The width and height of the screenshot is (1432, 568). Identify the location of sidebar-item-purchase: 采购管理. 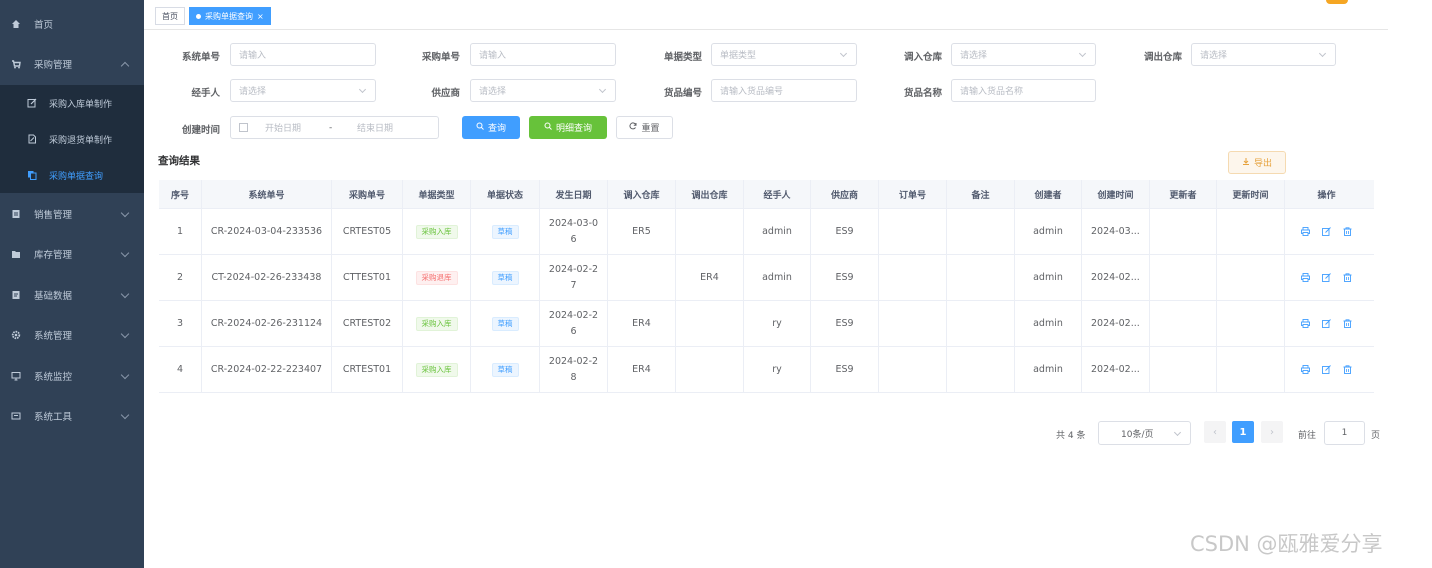
(72, 64).